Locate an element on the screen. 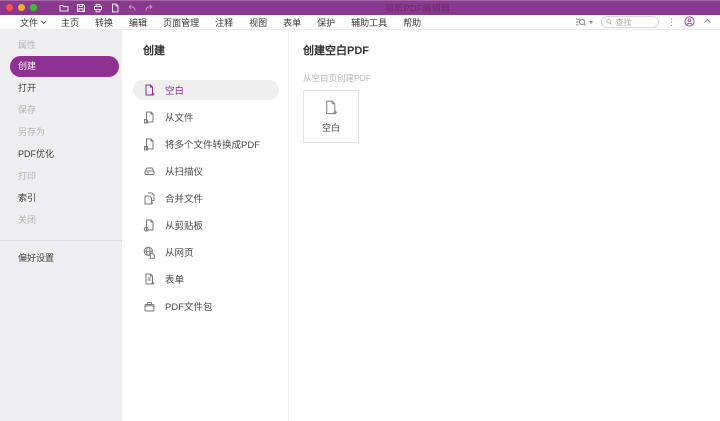 This screenshot has width=720, height=421. search-field is located at coordinates (630, 22).